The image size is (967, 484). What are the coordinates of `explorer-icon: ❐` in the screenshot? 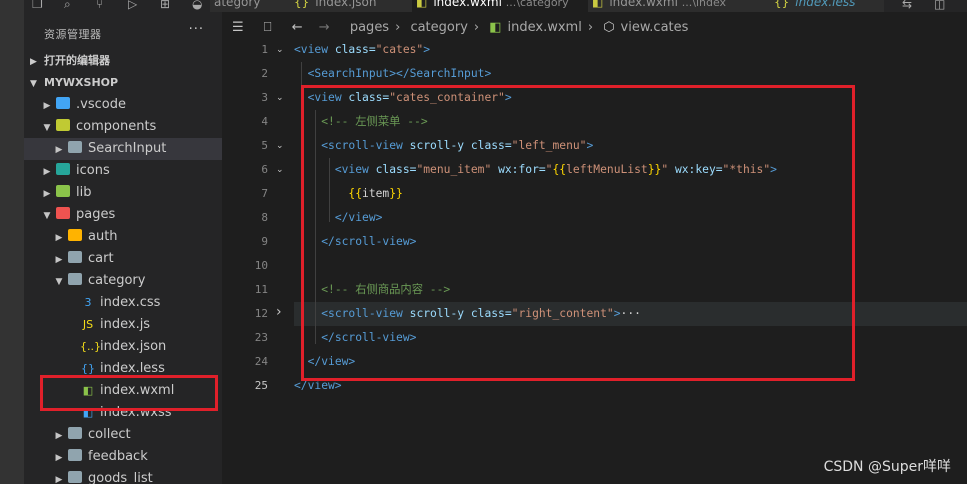 It's located at (37, 5).